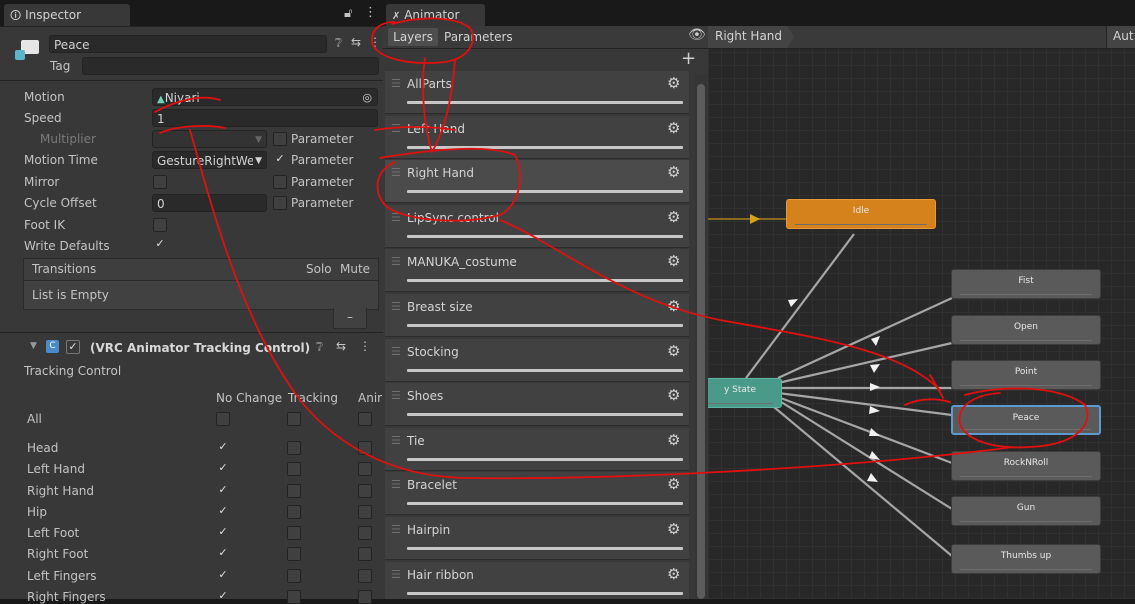  I want to click on multiplier-parameter-checkbox, so click(280, 139).